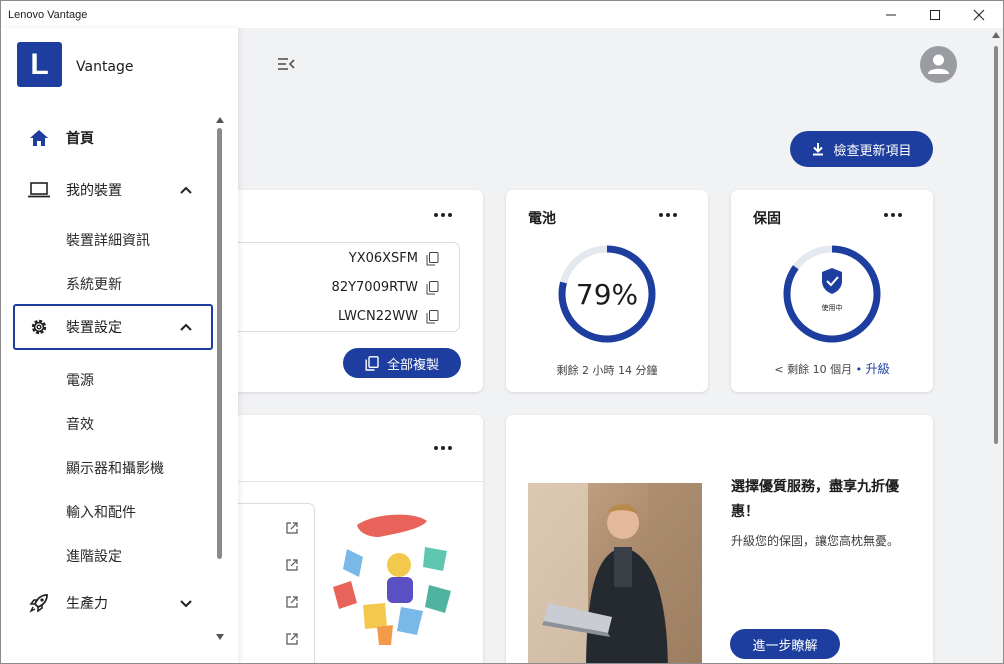  What do you see at coordinates (80, 380) in the screenshot?
I see `nav-sub-power: 電源` at bounding box center [80, 380].